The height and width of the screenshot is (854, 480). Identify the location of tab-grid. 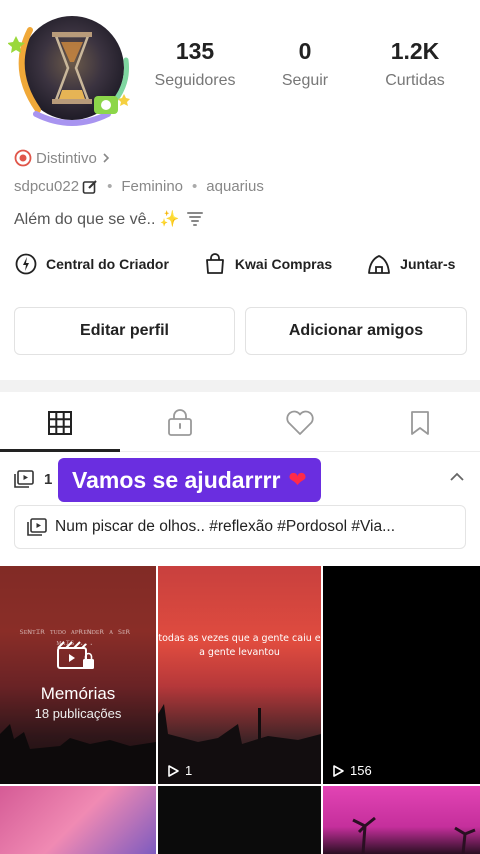
(60, 423).